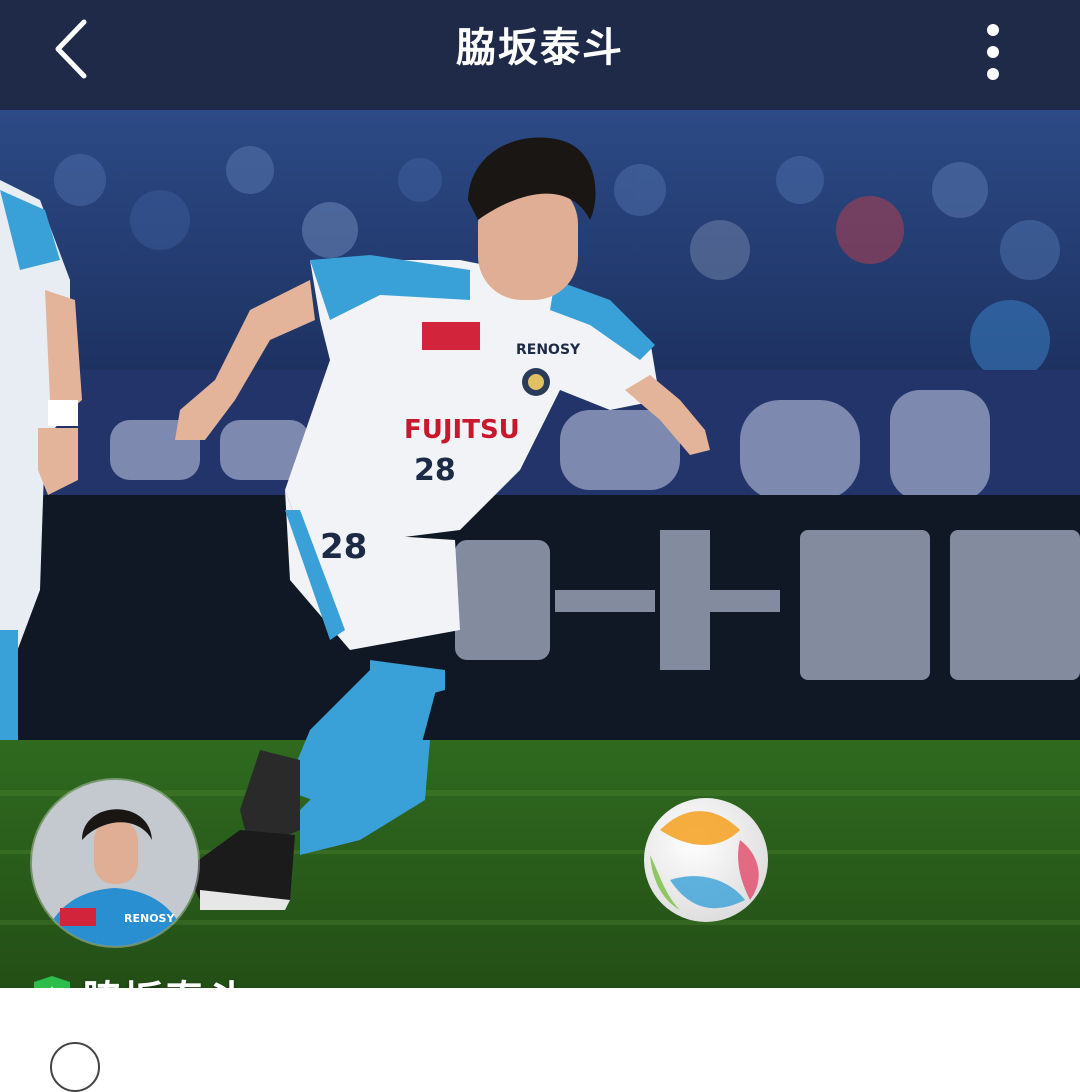  What do you see at coordinates (75, 1067) in the screenshot?
I see `post-author-avatar` at bounding box center [75, 1067].